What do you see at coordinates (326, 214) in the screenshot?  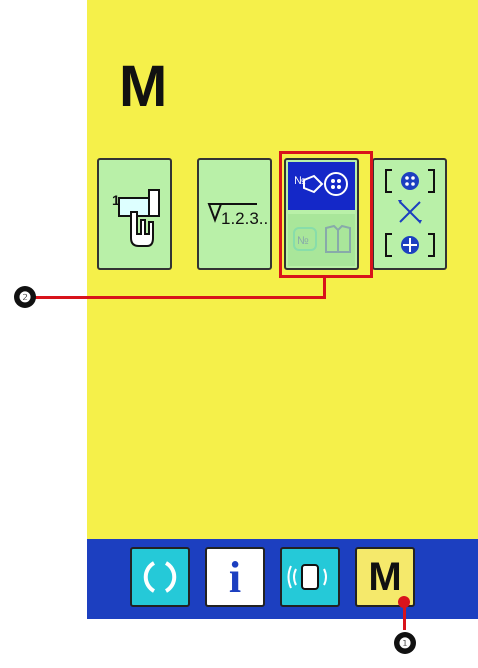 I see `highlight-box` at bounding box center [326, 214].